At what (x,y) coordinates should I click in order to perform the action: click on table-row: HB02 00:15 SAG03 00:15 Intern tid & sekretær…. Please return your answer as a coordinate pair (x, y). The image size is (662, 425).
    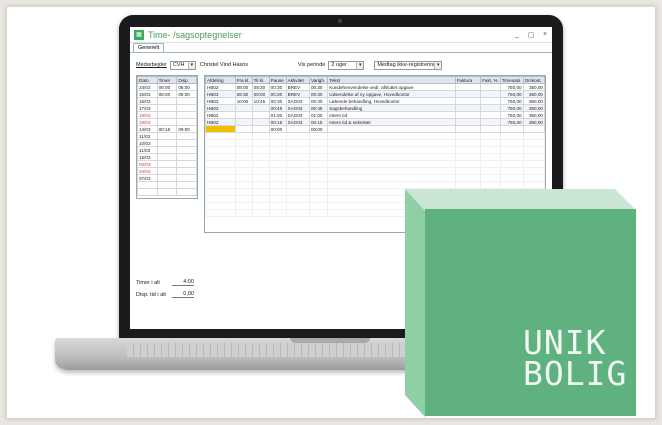
    Looking at the image, I should click on (375, 122).